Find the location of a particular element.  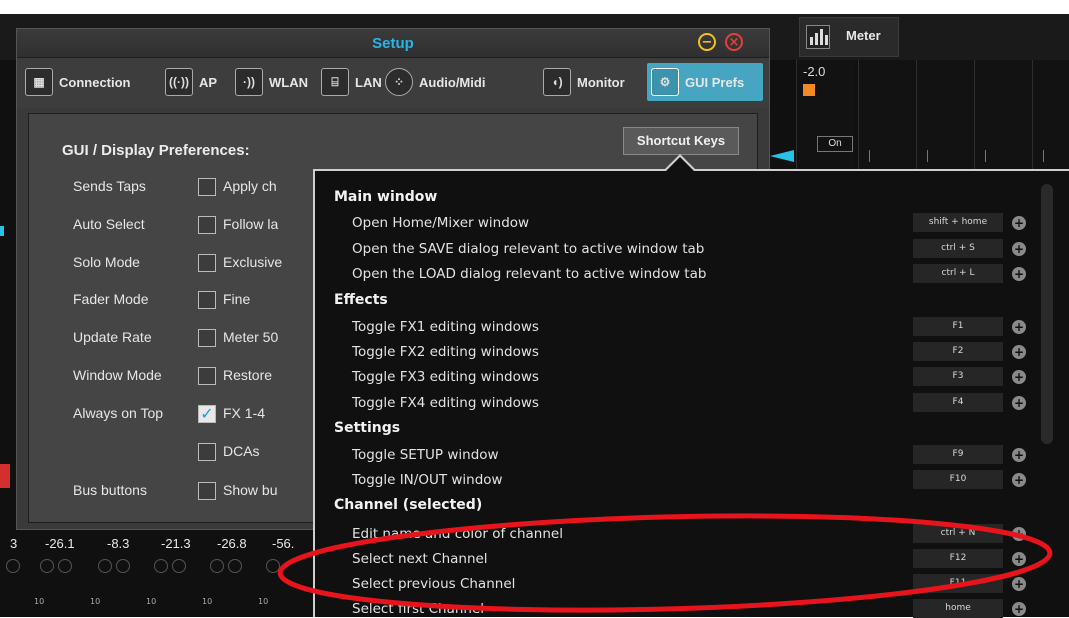

pref-option-label: Follow la is located at coordinates (251, 224).